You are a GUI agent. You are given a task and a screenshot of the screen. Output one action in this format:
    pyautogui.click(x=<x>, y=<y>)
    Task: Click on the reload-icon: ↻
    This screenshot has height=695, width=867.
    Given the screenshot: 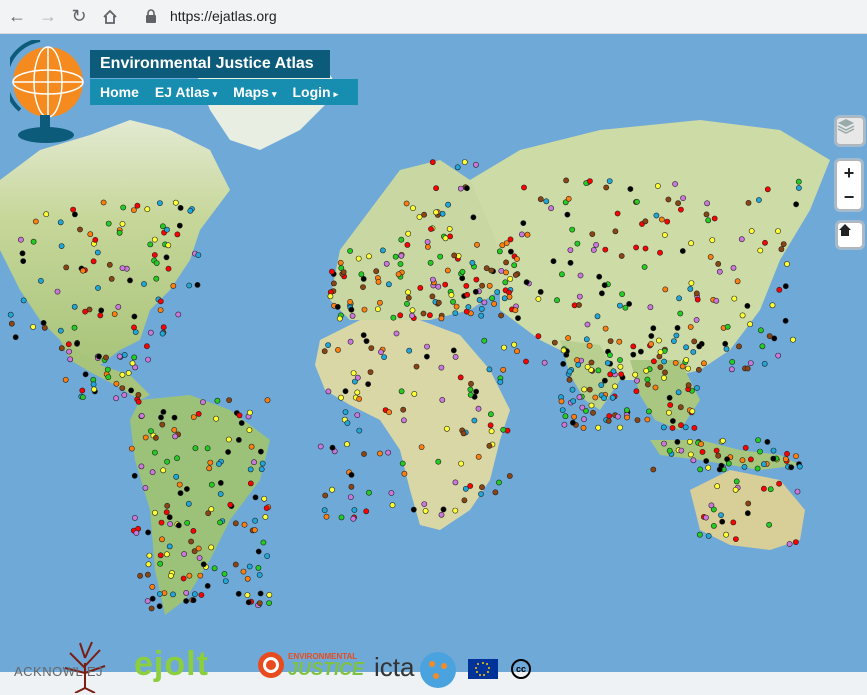 What is the action you would take?
    pyautogui.click(x=79, y=17)
    